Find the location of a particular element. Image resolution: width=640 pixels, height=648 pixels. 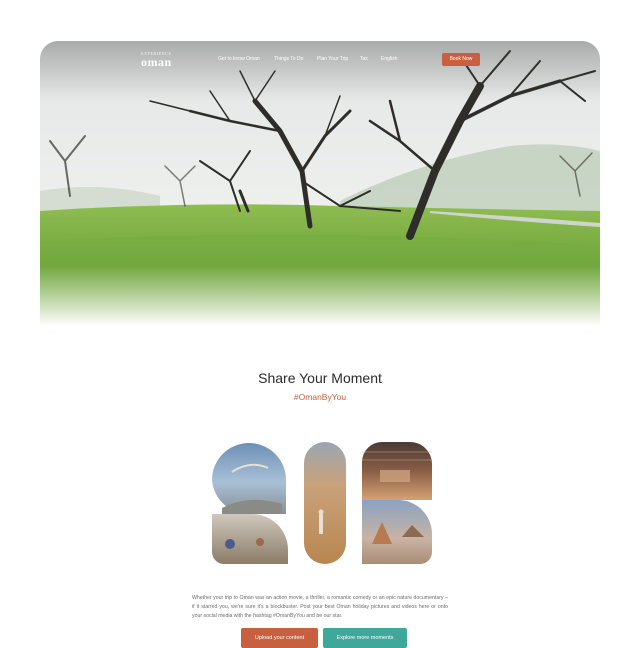

logo-wordmark: oman is located at coordinates (156, 62).